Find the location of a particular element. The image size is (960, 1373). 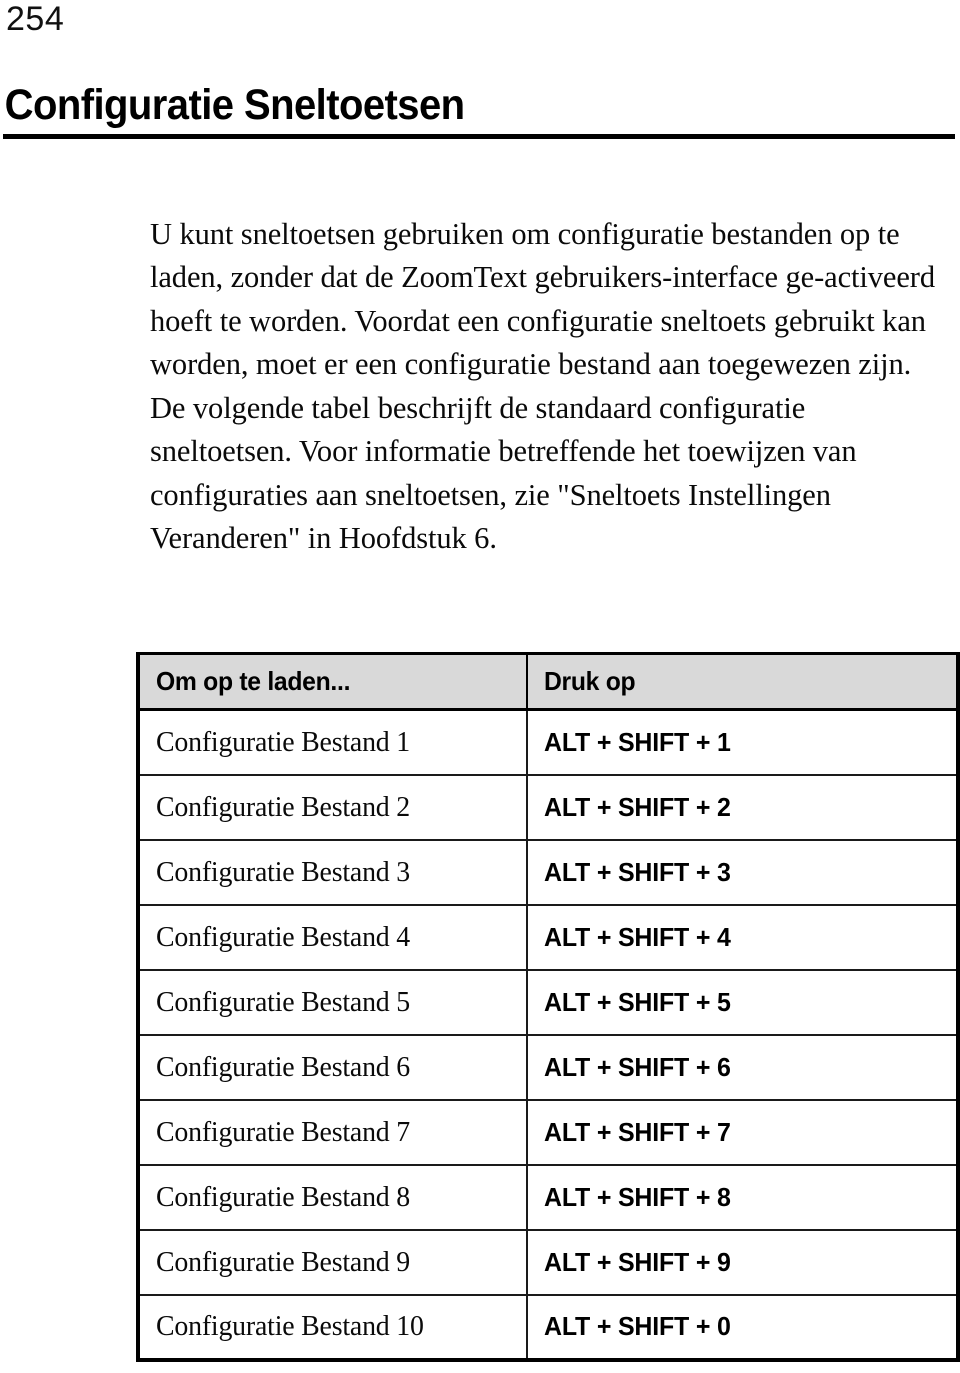

cell-action: Configuratie Bestand 2 is located at coordinates (332, 807).